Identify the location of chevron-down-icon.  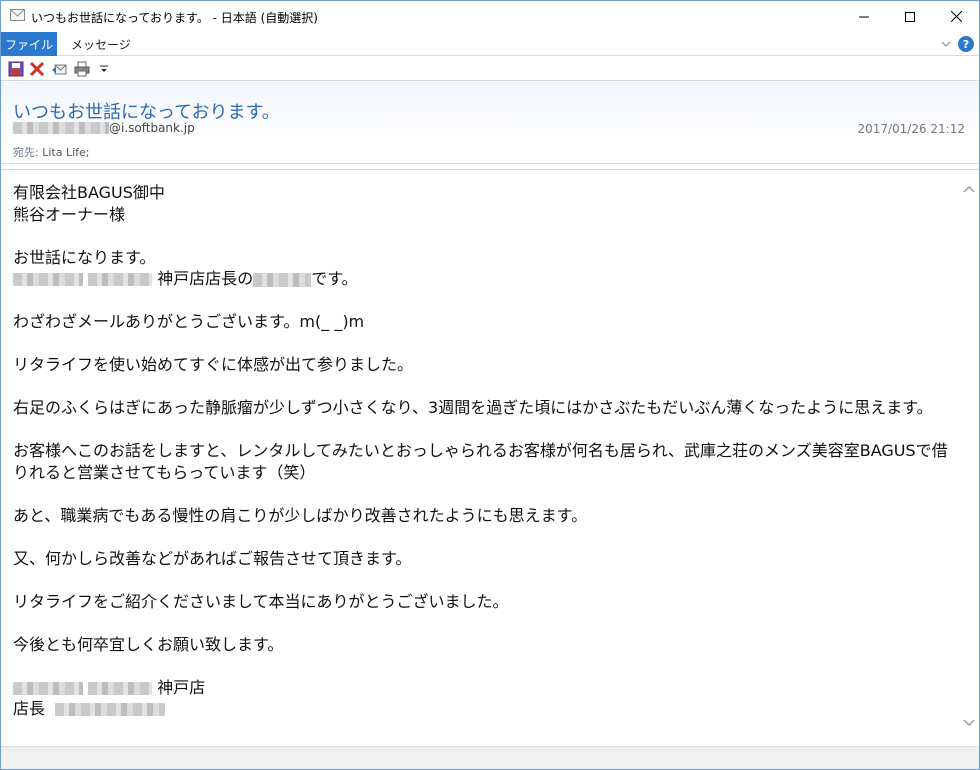
(946, 44).